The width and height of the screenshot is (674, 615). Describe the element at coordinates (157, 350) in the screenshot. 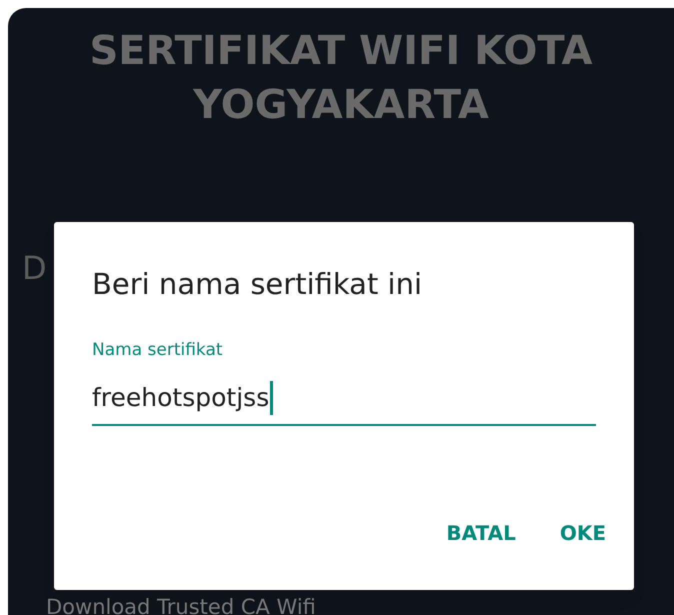

I see `field-label: Nama sertifikat` at that location.